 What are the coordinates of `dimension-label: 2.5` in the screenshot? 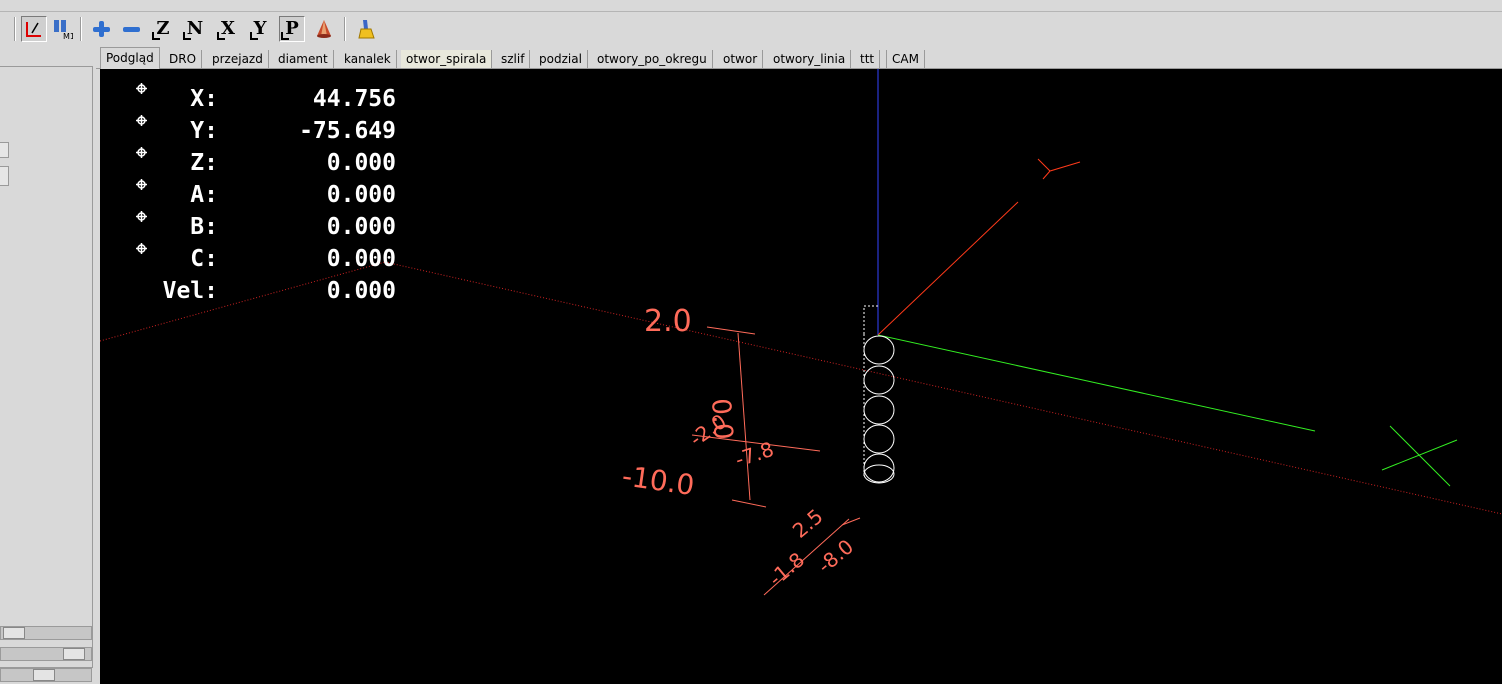 It's located at (808, 523).